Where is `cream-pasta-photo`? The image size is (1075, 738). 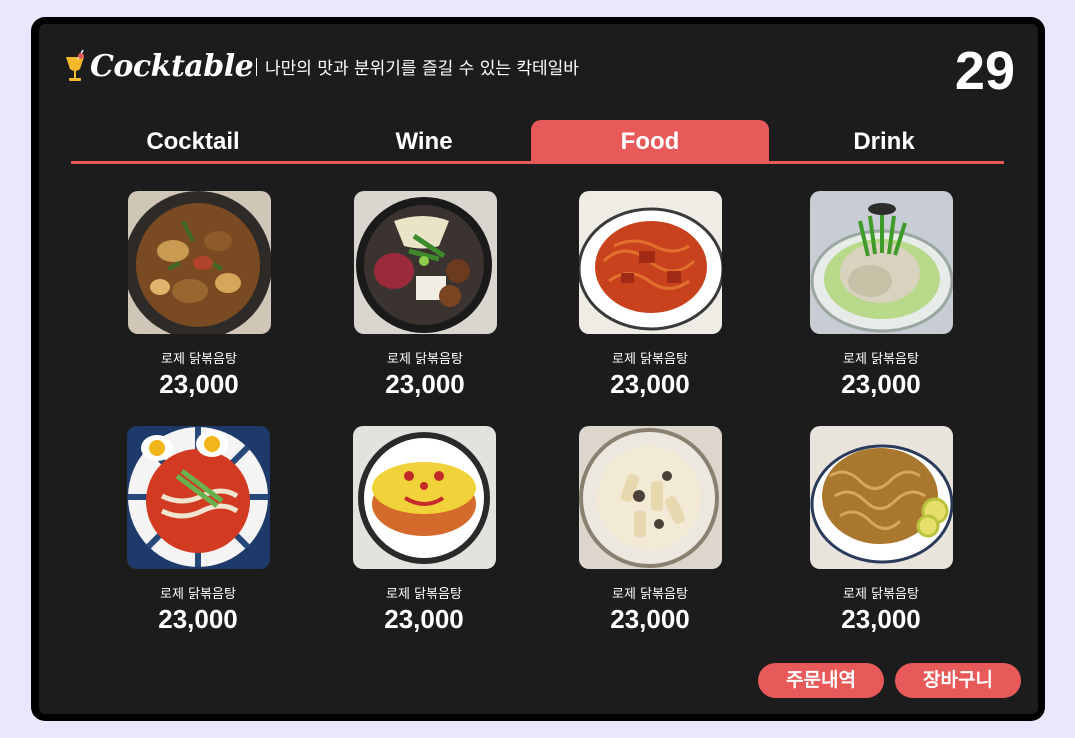 cream-pasta-photo is located at coordinates (650, 497).